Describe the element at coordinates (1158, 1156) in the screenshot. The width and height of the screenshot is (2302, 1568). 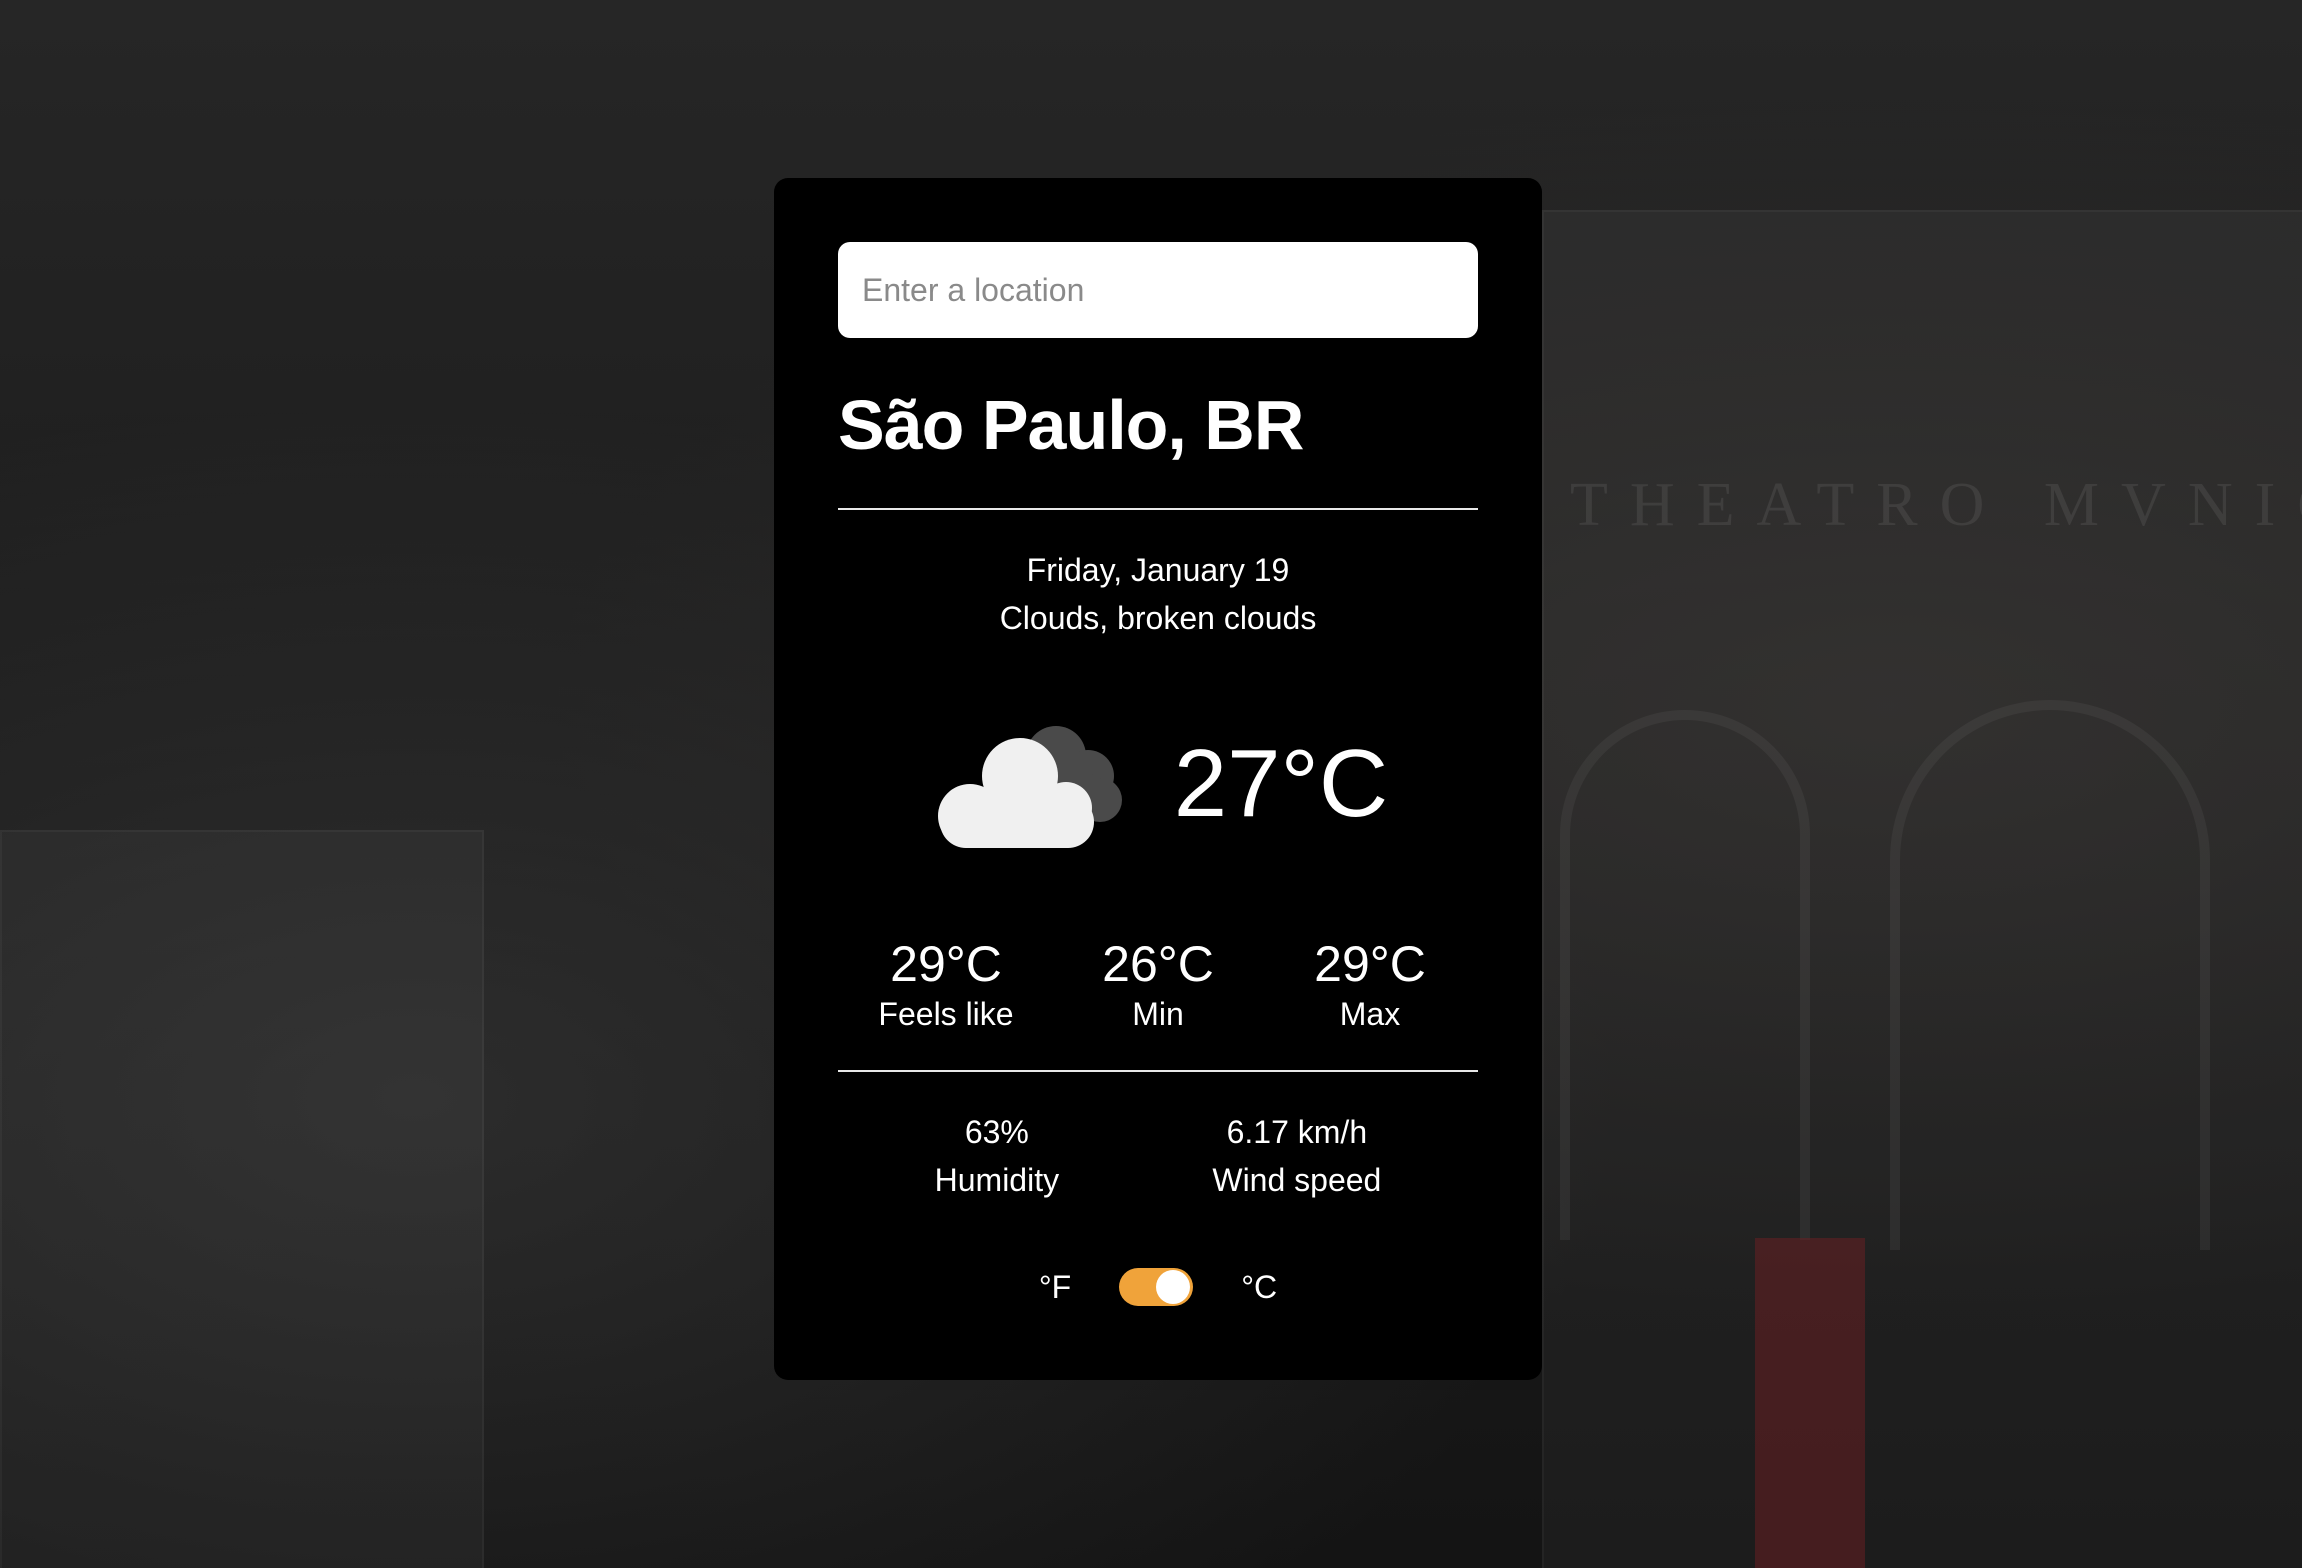
I see `extra-details: 63% Humidity 6.17 km/h Wind speed` at that location.